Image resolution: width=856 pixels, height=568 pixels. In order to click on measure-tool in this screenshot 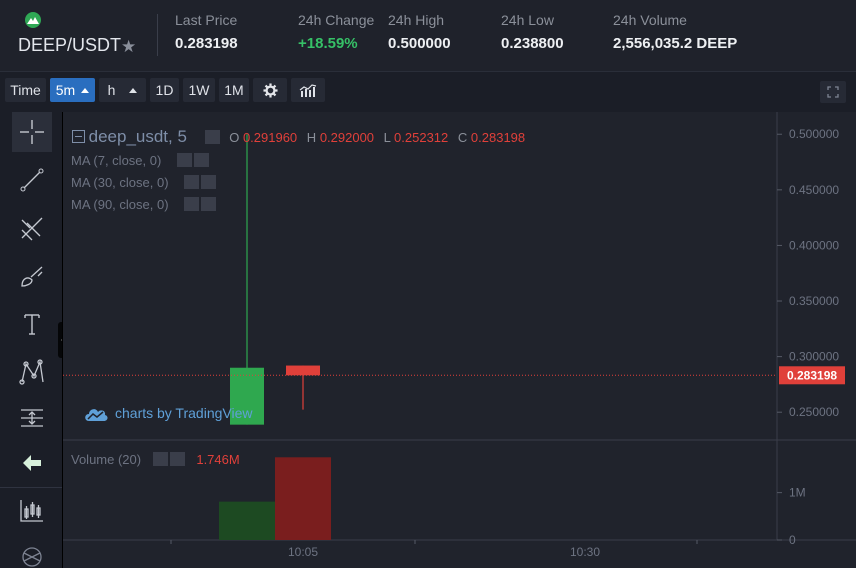, I will do `click(32, 418)`.